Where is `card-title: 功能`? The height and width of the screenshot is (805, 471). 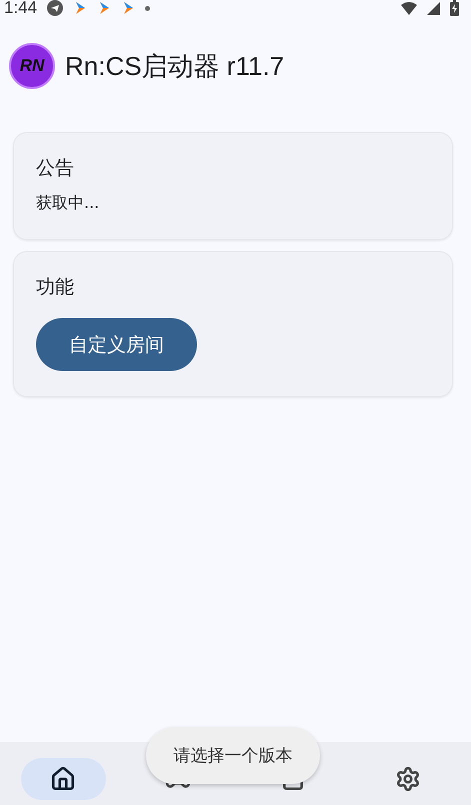 card-title: 功能 is located at coordinates (55, 287).